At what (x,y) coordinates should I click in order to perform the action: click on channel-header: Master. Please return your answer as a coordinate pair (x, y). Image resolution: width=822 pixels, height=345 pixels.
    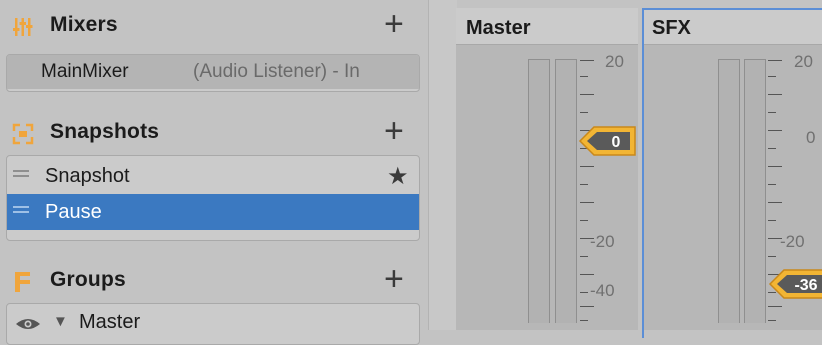
    Looking at the image, I should click on (547, 26).